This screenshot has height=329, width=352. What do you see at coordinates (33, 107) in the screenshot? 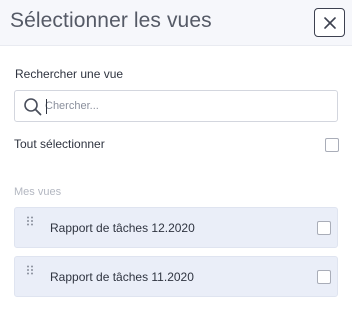
I see `search-icon` at bounding box center [33, 107].